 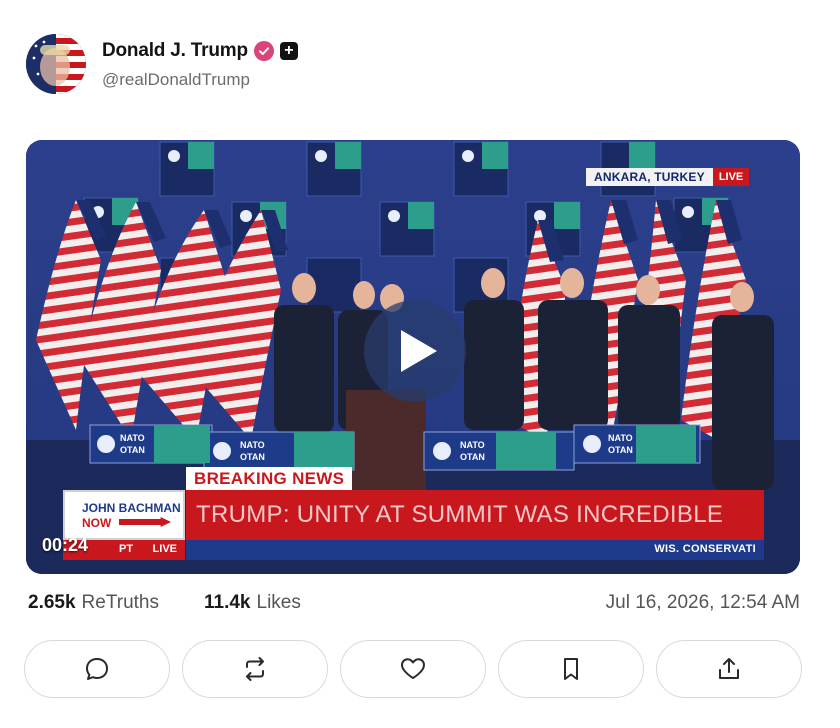 What do you see at coordinates (278, 602) in the screenshot?
I see `likes-label: Likes` at bounding box center [278, 602].